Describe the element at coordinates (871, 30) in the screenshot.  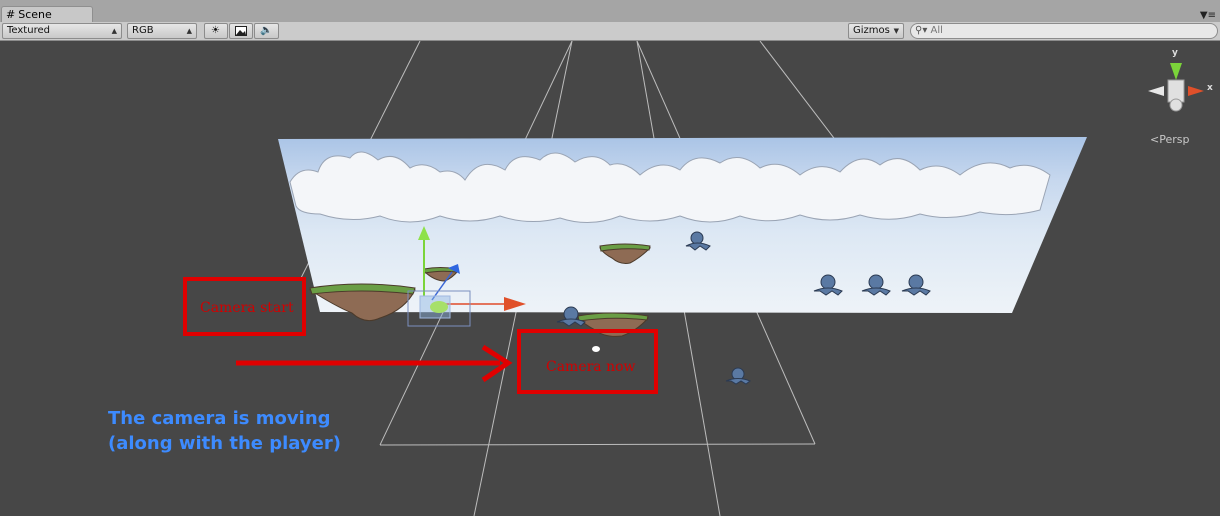
I see `gizmos-label: Gizmos` at that location.